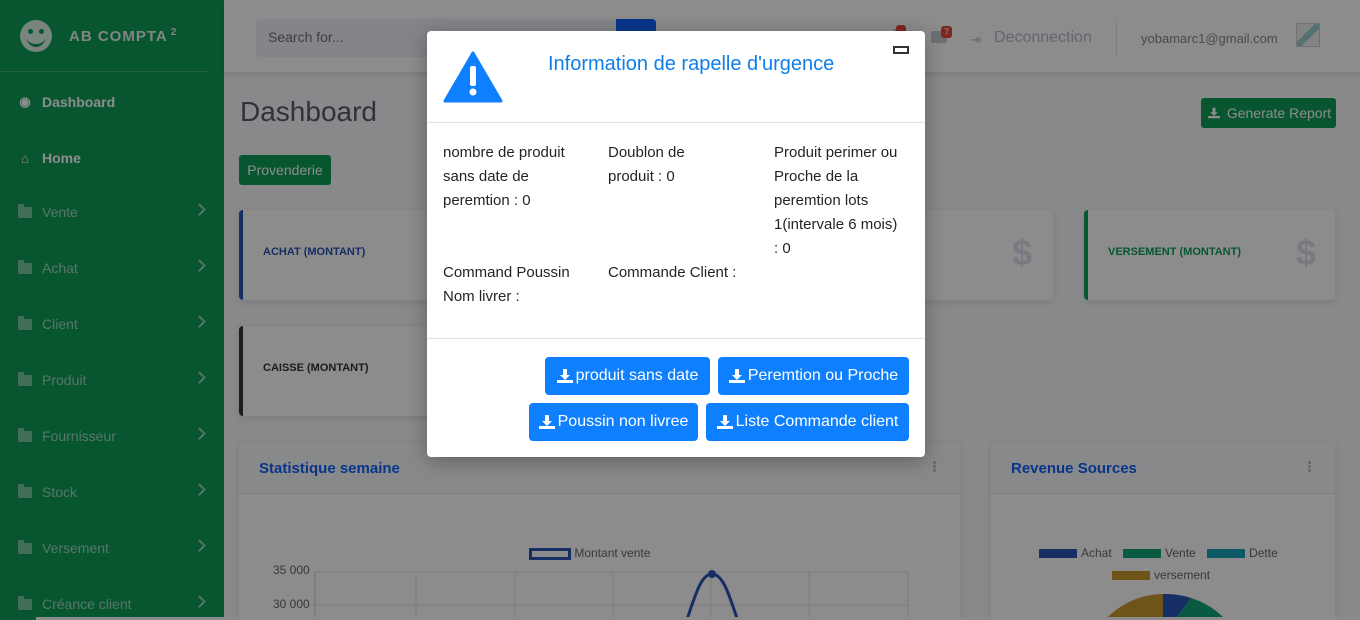 The image size is (1360, 620). What do you see at coordinates (691, 64) in the screenshot?
I see `modal-title: Information de rapelle d'urgence` at bounding box center [691, 64].